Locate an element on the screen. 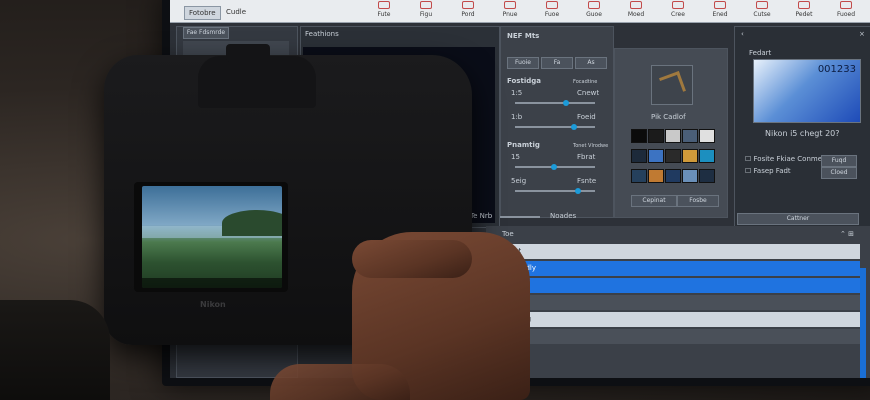  adjust-row-btn-1: Fuoie is located at coordinates (523, 63).